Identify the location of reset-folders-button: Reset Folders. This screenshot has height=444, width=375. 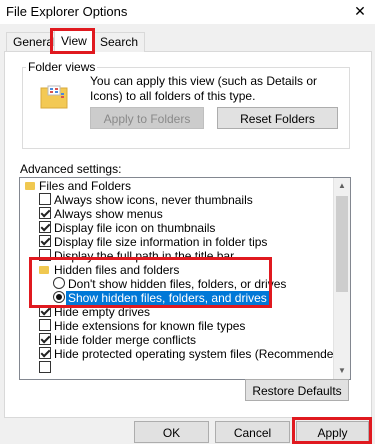
(277, 118).